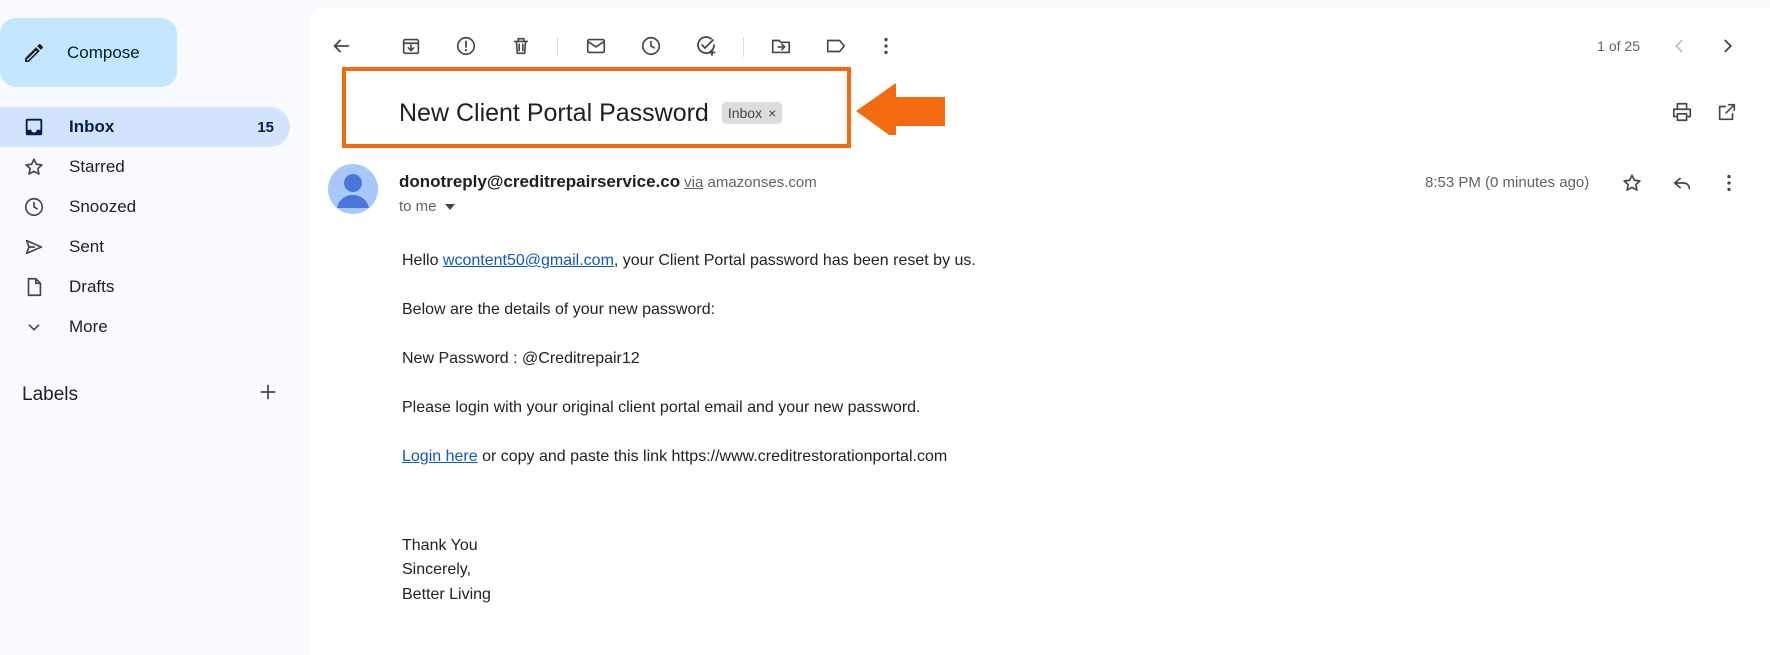 Image resolution: width=1770 pixels, height=655 pixels. What do you see at coordinates (86, 246) in the screenshot?
I see `sidebar-item-label: Sent` at bounding box center [86, 246].